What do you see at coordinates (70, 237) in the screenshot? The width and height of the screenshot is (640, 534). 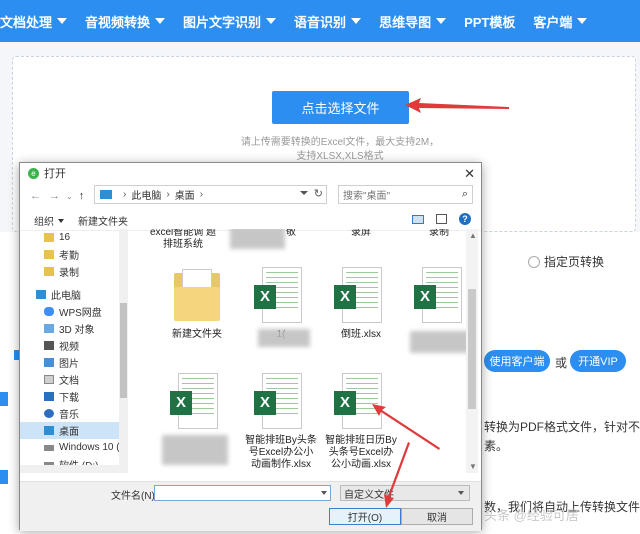 I see `sidebar-item: 16` at bounding box center [70, 237].